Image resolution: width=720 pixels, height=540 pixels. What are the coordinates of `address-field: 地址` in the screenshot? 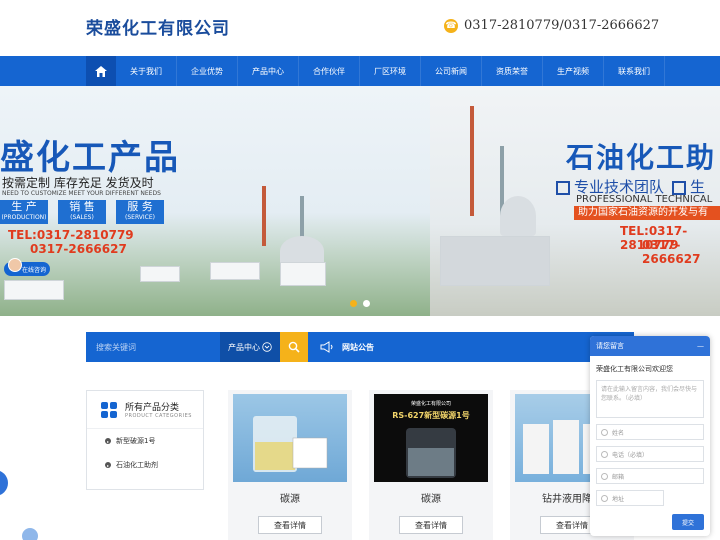 It's located at (630, 498).